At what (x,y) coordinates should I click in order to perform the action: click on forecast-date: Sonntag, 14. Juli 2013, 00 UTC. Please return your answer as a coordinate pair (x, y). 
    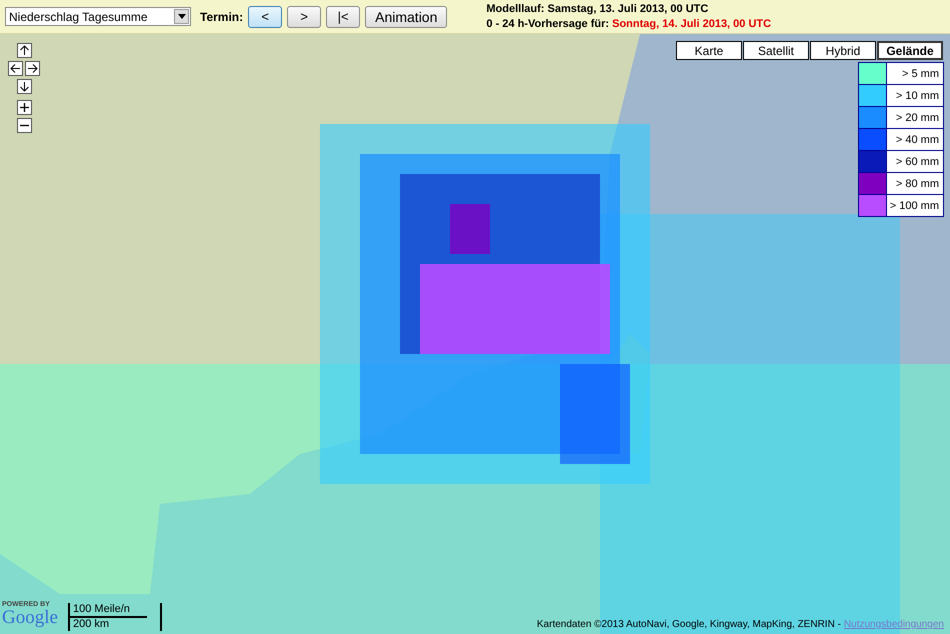
    Looking at the image, I should click on (692, 24).